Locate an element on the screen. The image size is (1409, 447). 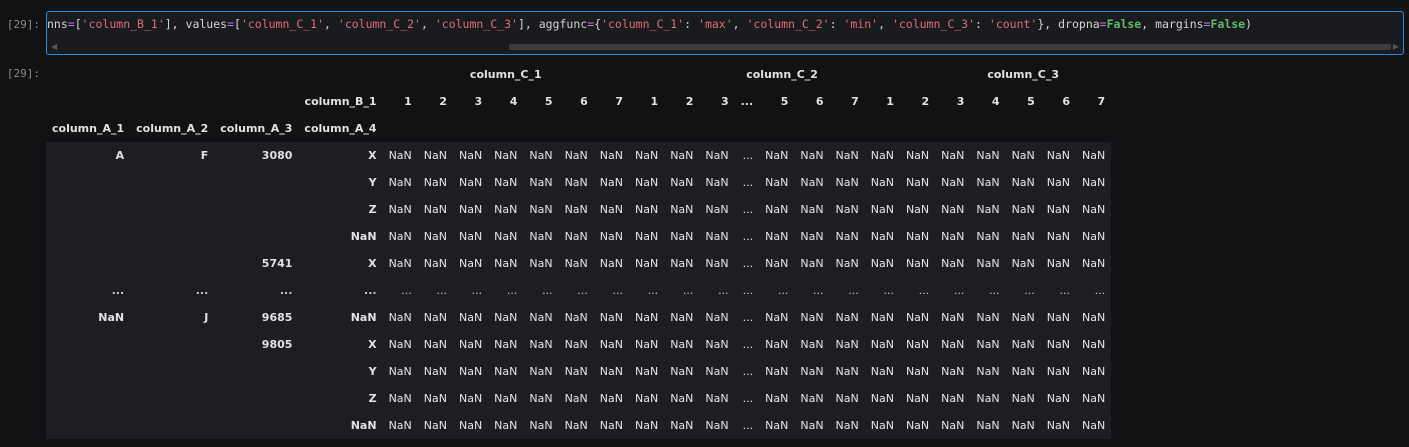
scrollbar-thumb is located at coordinates (950, 47).